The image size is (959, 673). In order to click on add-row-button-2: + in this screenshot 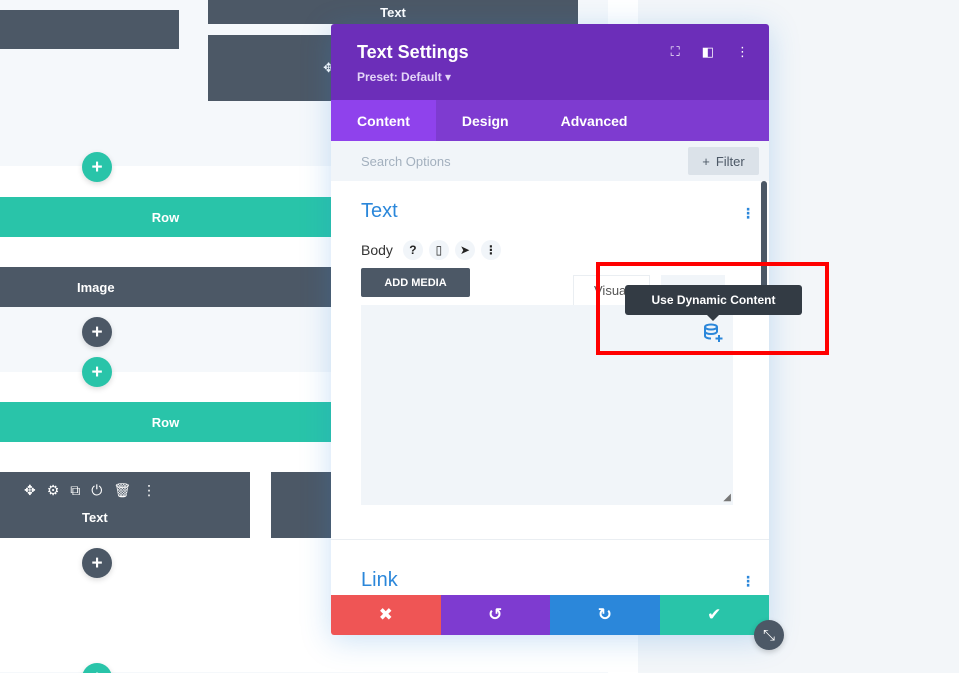, I will do `click(97, 372)`.